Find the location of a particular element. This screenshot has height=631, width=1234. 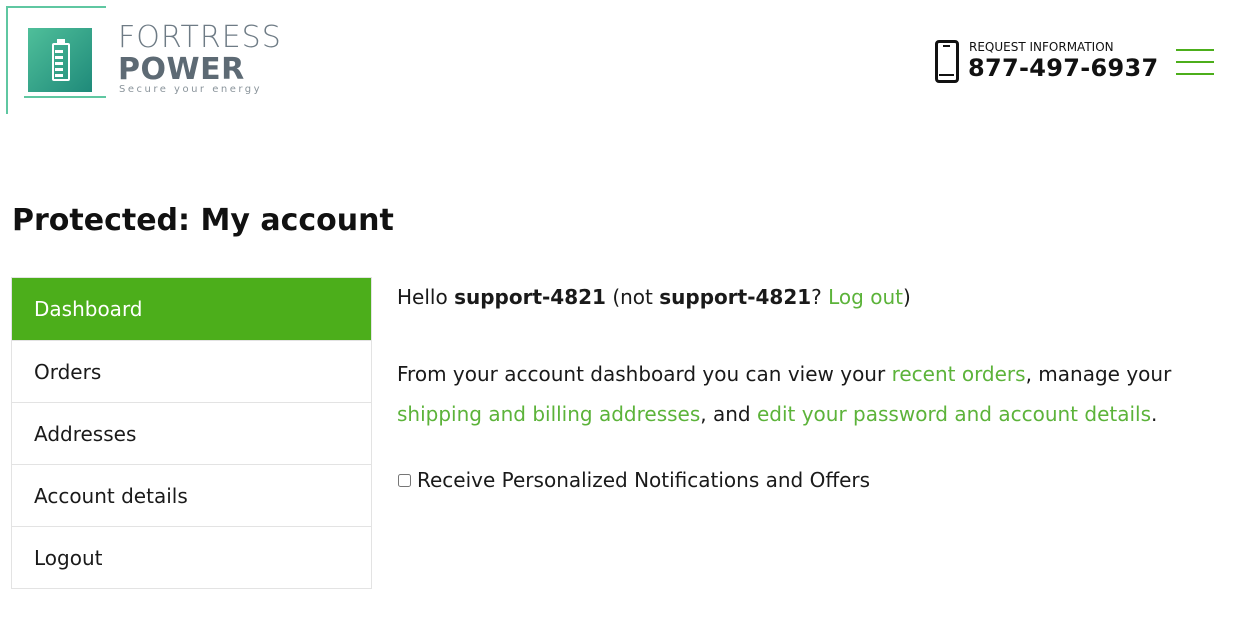

greeting-question: ? is located at coordinates (820, 297).